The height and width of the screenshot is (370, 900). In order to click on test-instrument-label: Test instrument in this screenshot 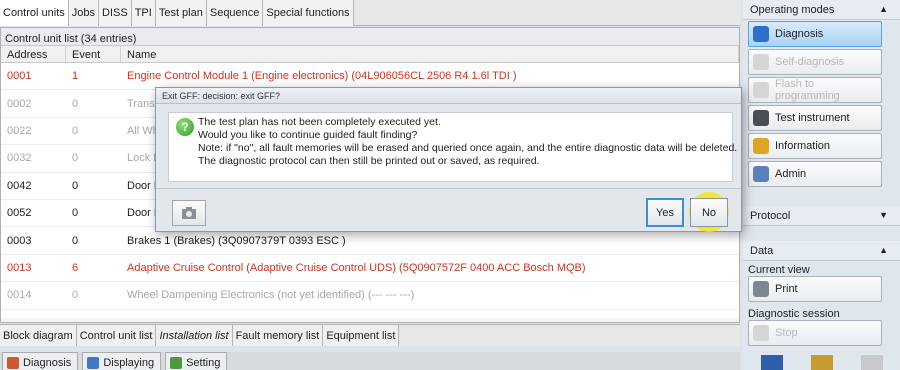, I will do `click(812, 118)`.